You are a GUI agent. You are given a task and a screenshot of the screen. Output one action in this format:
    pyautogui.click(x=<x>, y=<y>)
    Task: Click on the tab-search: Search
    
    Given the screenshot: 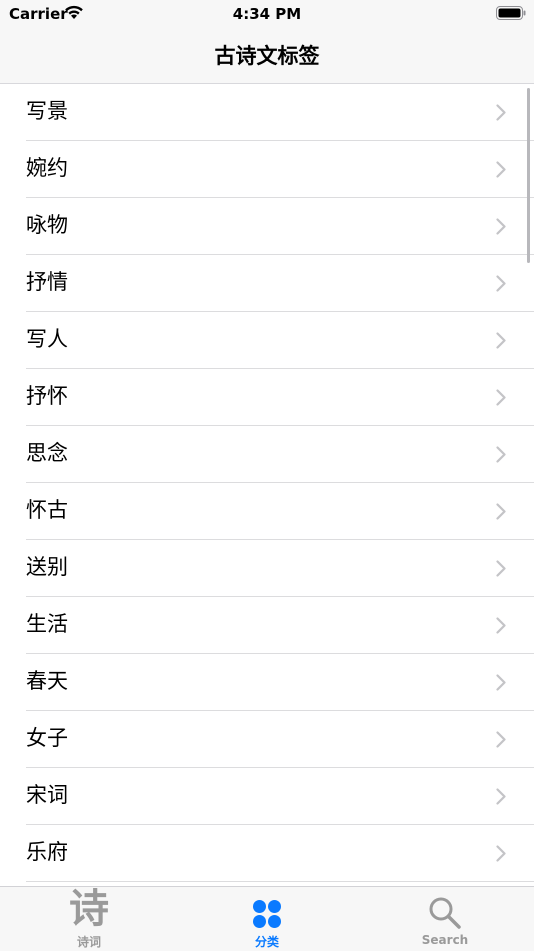 What is the action you would take?
    pyautogui.click(x=445, y=919)
    